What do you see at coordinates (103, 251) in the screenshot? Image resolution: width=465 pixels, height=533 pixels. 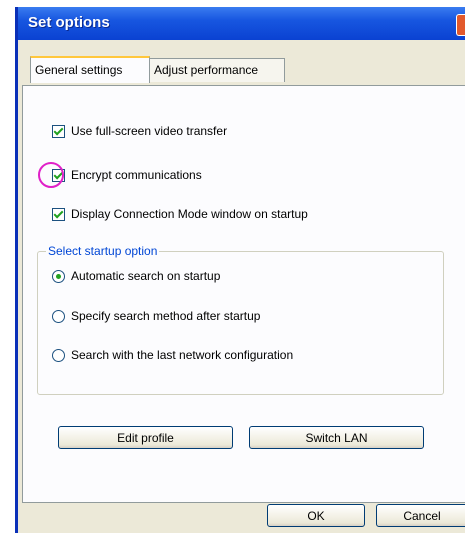 I see `startup-group-title: Select startup option` at bounding box center [103, 251].